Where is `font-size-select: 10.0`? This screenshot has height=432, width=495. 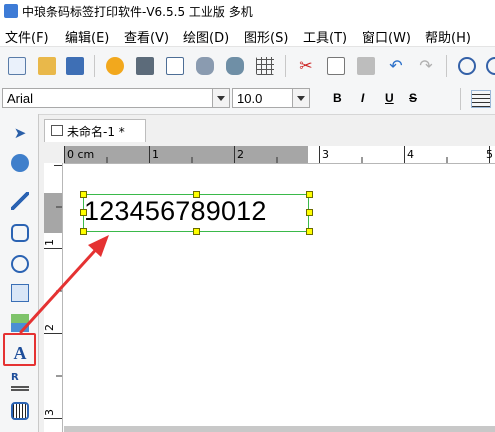
font-size-select: 10.0 is located at coordinates (271, 98).